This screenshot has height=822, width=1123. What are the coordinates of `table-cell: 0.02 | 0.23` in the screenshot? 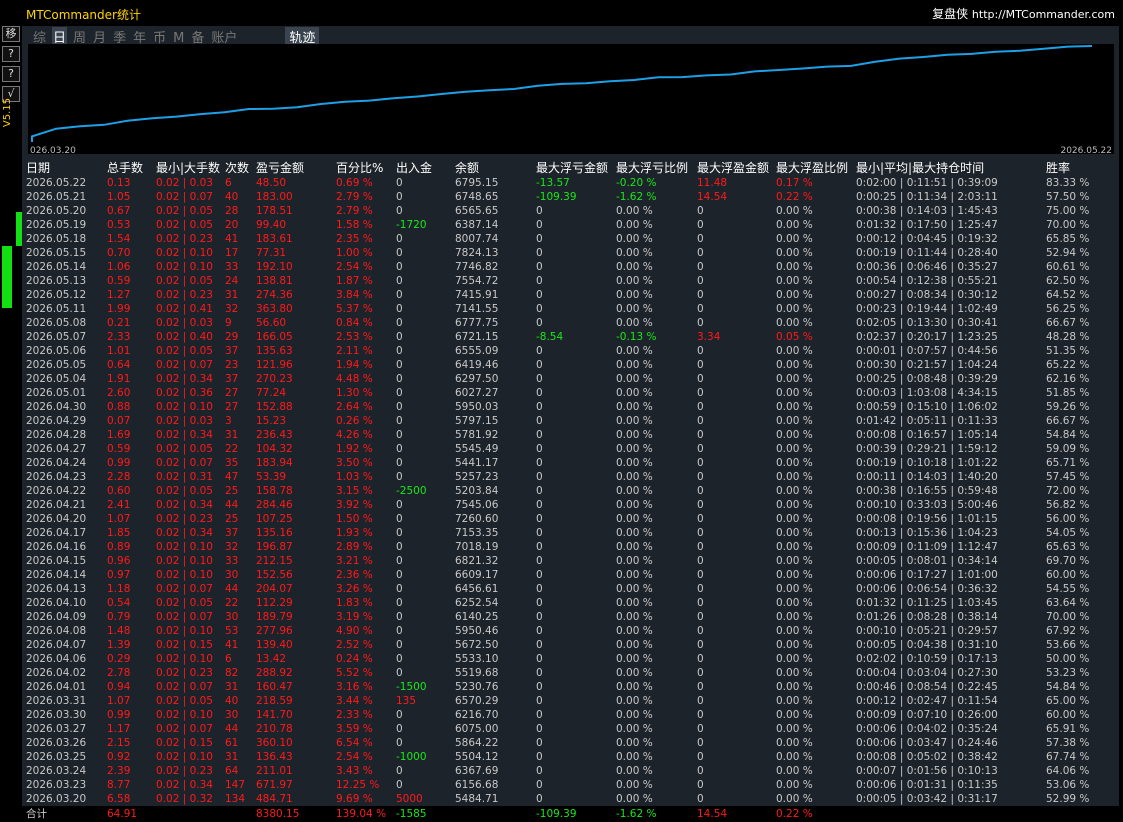 It's located at (184, 771).